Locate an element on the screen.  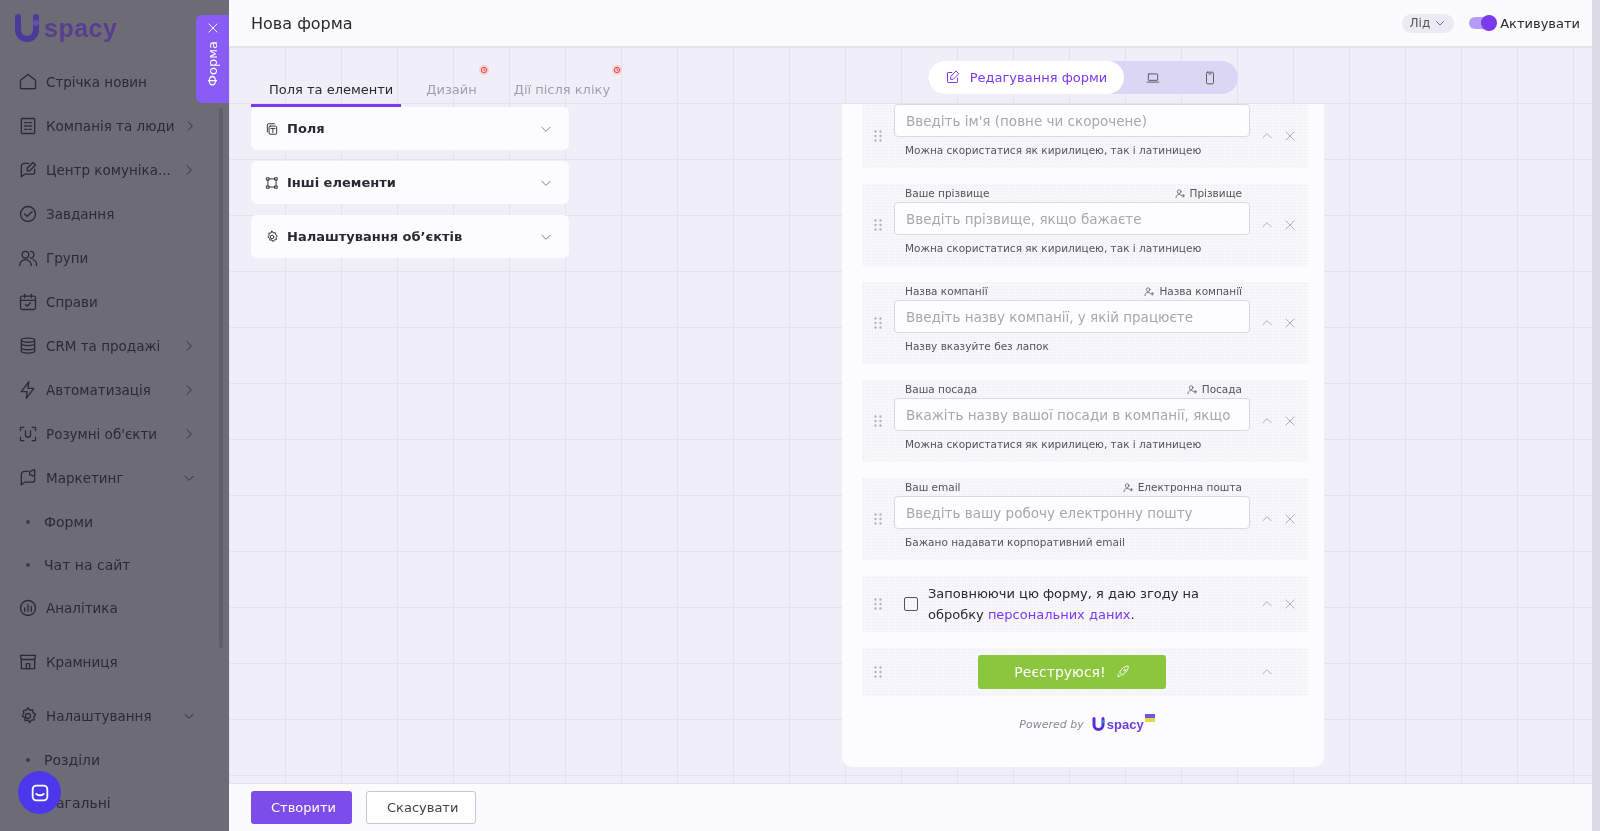
panel-tab: Форма is located at coordinates (212, 59).